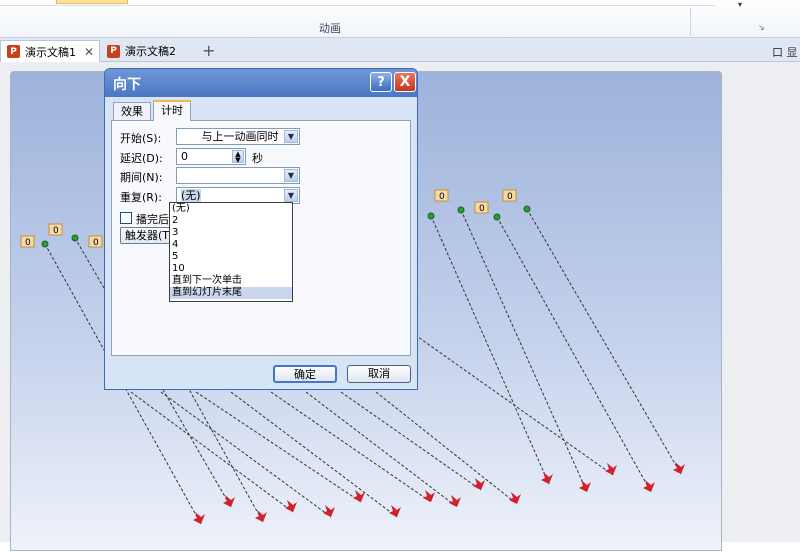 The width and height of the screenshot is (800, 552). I want to click on spinner-arrows-icon: ▲ ▼, so click(238, 156).